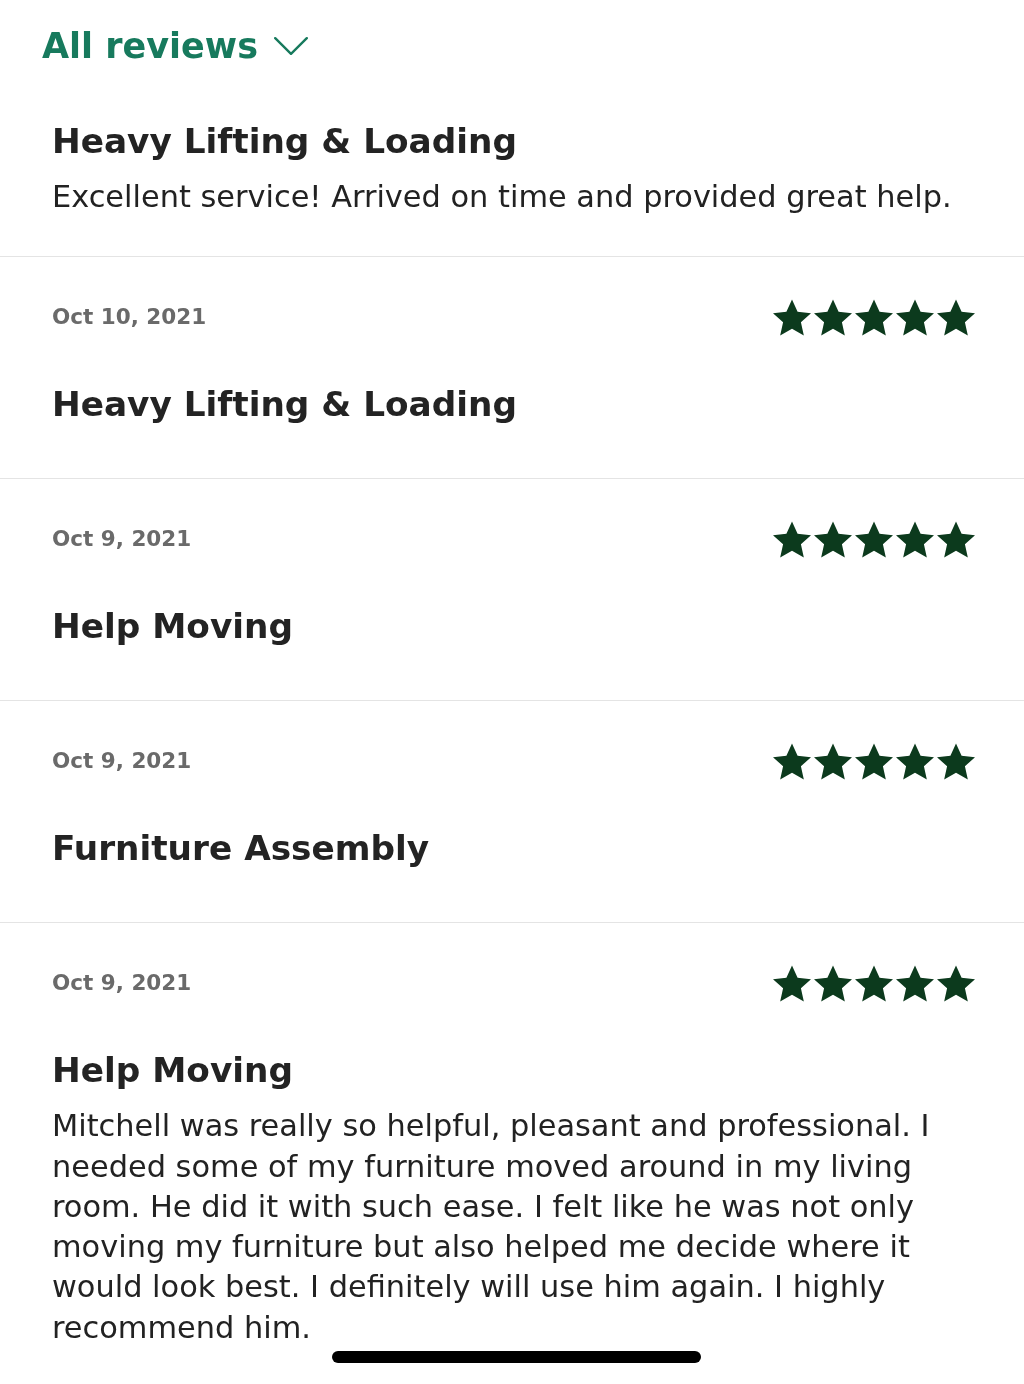 Image resolution: width=1024 pixels, height=1384 pixels. I want to click on all-reviews-dropdown: All reviews, so click(175, 46).